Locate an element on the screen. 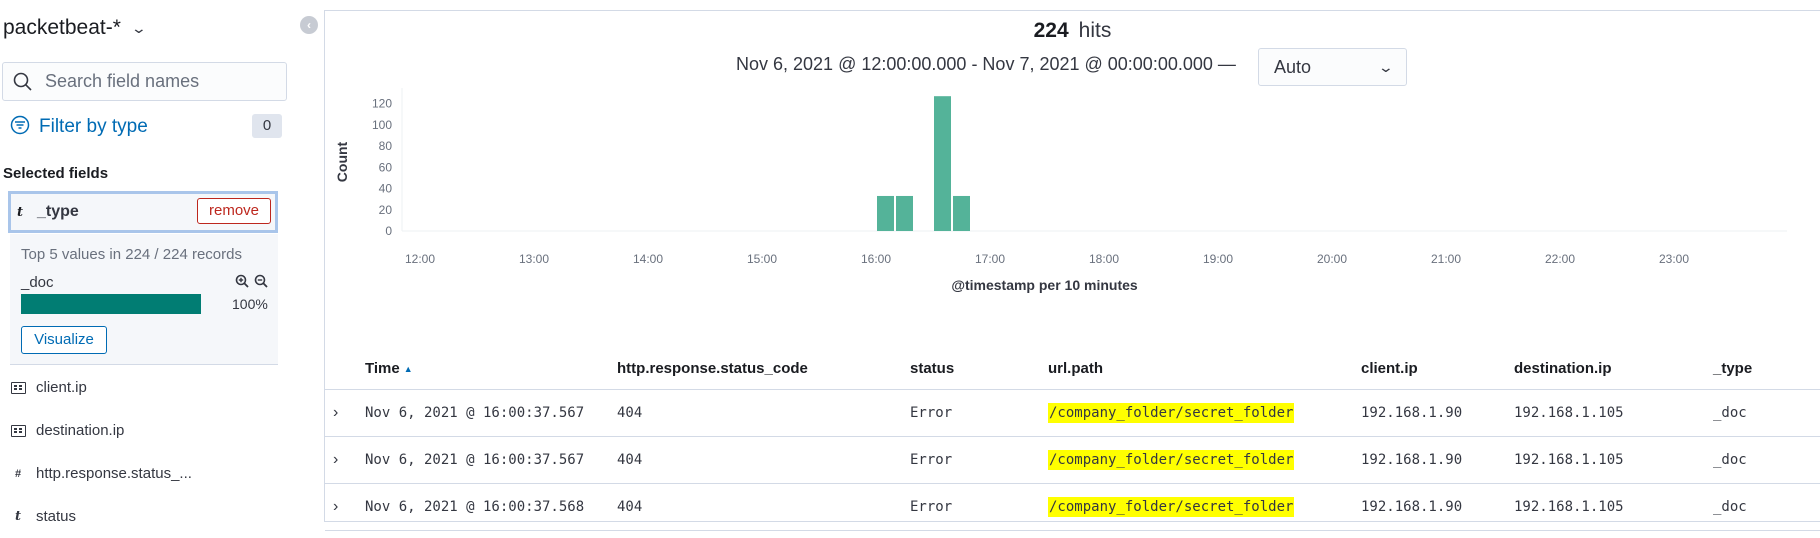 The image size is (1820, 538). y-axis-title: Count is located at coordinates (342, 161).